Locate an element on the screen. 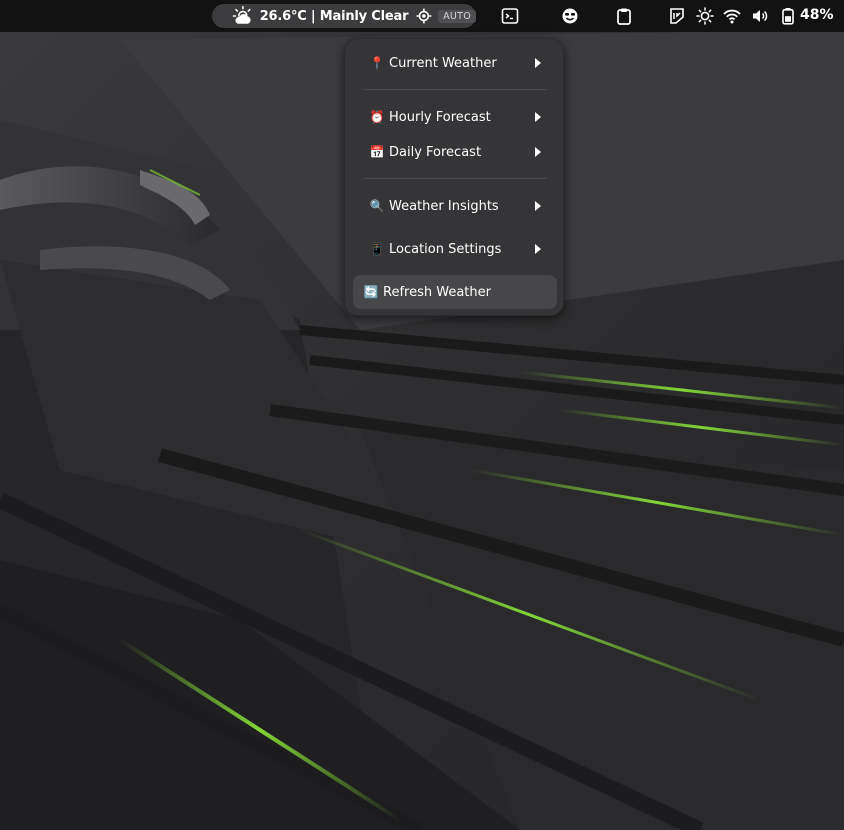 The image size is (844, 830). pin-icon: 📍 is located at coordinates (377, 63).